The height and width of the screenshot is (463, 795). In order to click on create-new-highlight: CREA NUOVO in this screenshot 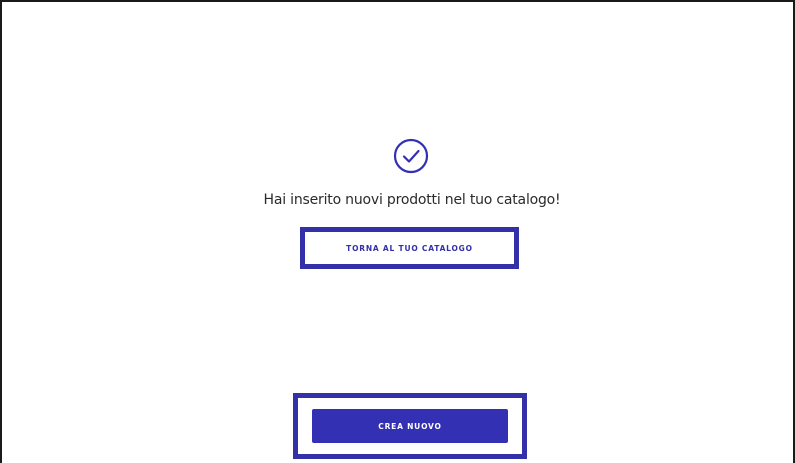, I will do `click(410, 426)`.